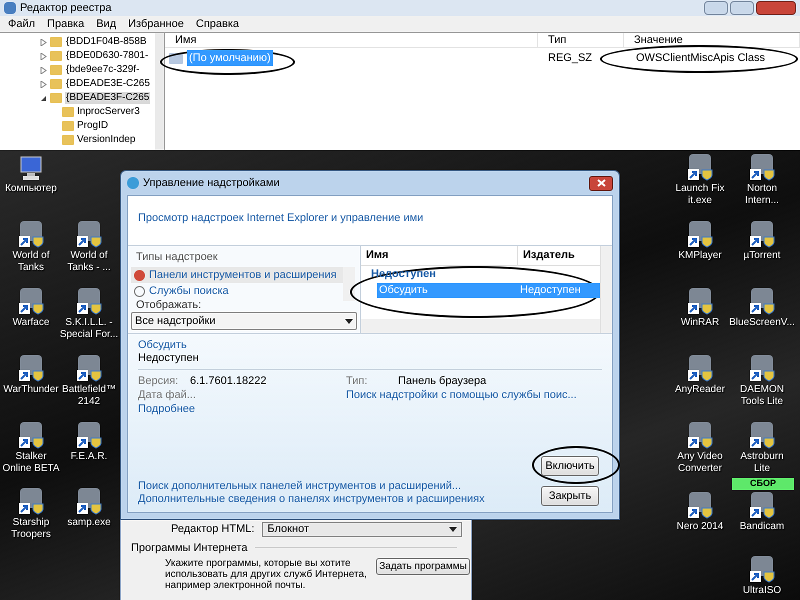  What do you see at coordinates (163, 345) in the screenshot?
I see `addon-name: Обсудить` at bounding box center [163, 345].